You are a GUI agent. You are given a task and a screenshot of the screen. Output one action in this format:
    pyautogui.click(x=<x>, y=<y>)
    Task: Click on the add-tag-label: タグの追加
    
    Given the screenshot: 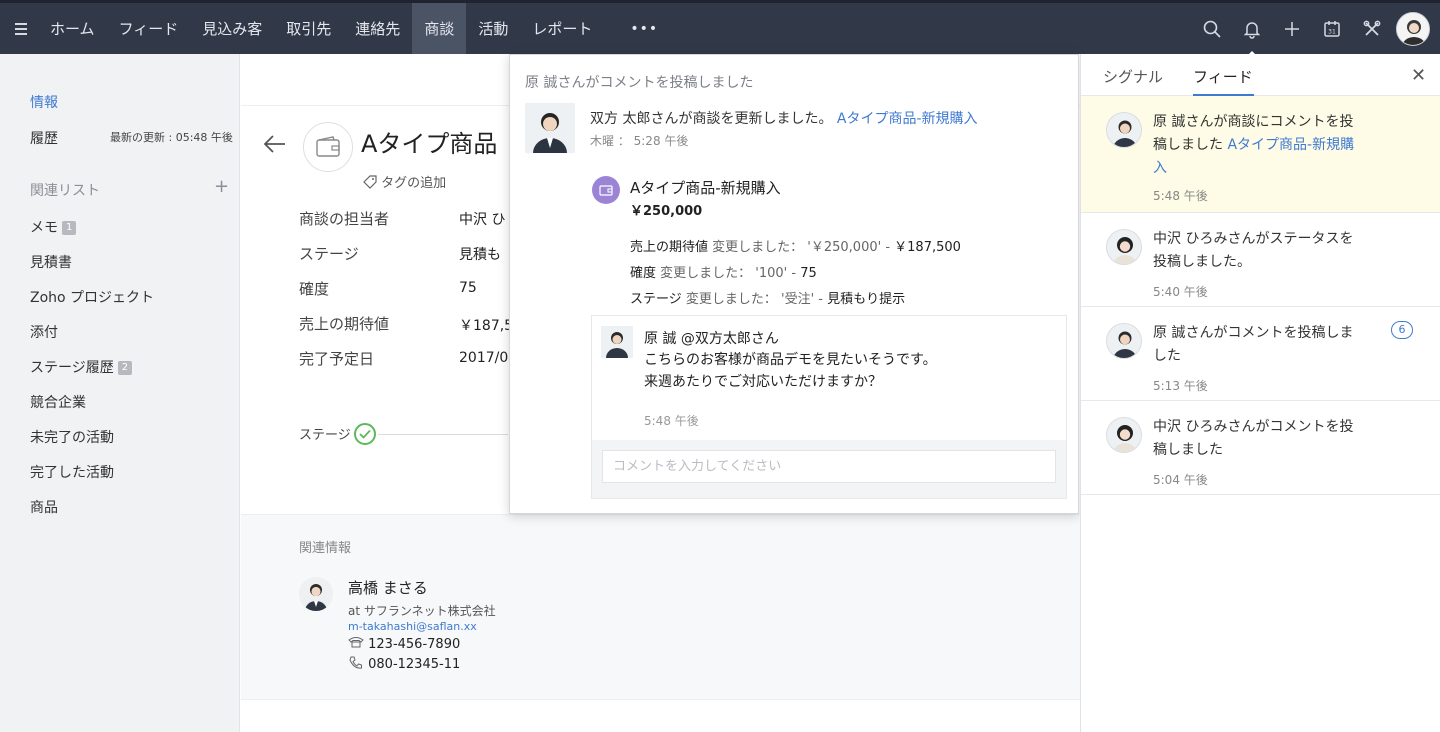 What is the action you would take?
    pyautogui.click(x=414, y=183)
    